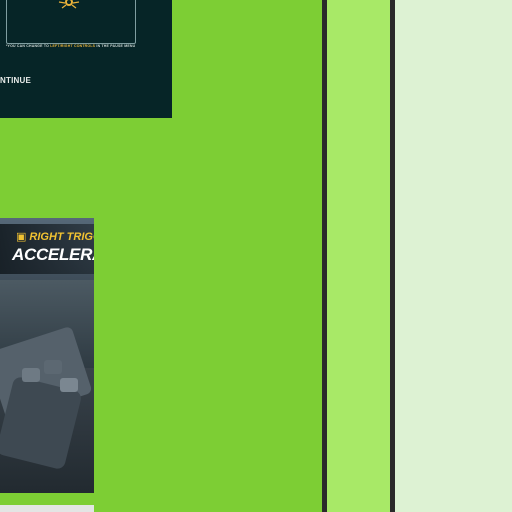 The height and width of the screenshot is (512, 512). What do you see at coordinates (55, 237) in the screenshot?
I see `trigger-caption: ▣RIGHT TRIGGE` at bounding box center [55, 237].